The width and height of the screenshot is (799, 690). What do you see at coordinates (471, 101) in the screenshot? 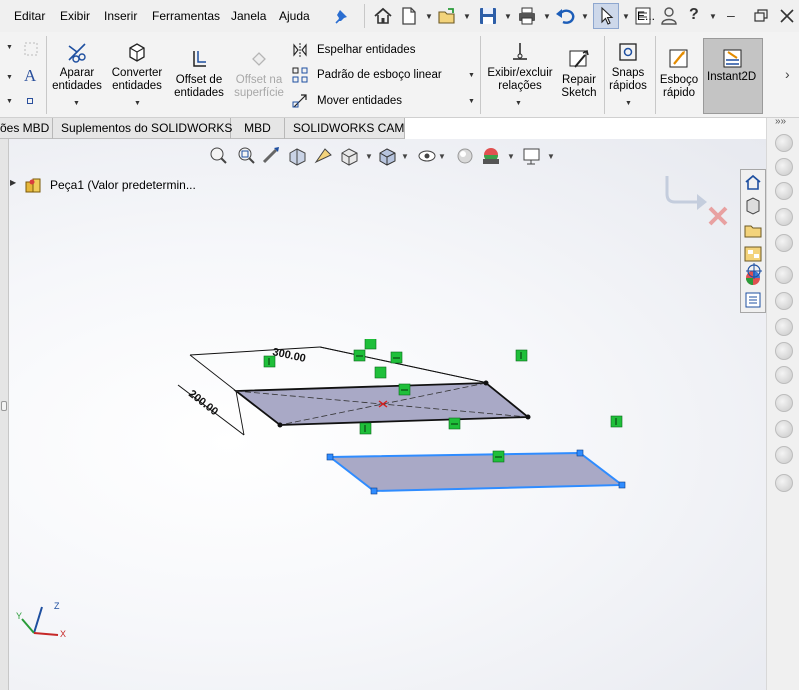
I see `move-dropdown-icon: ▼` at bounding box center [471, 101].